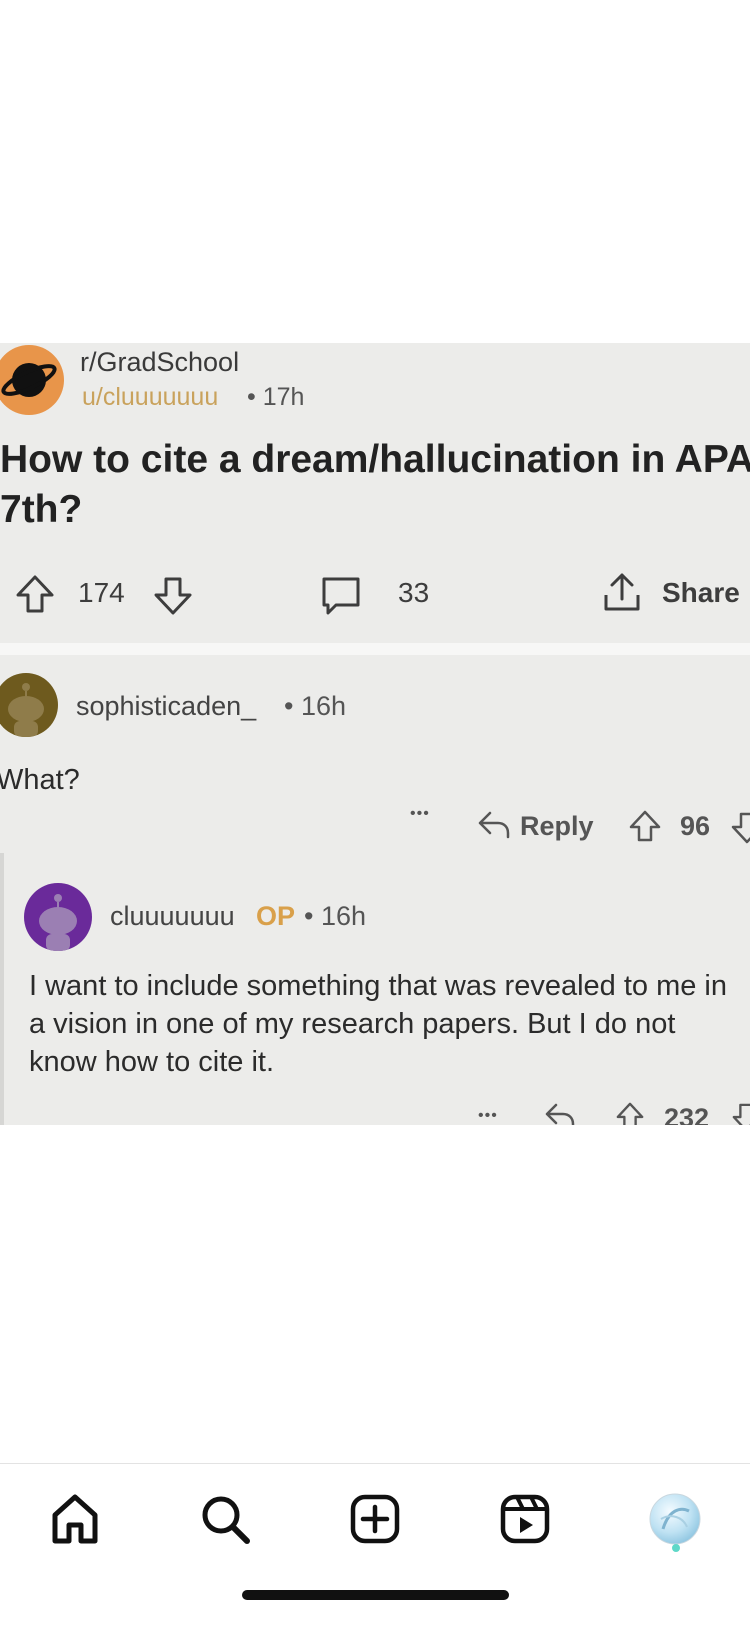 The image size is (750, 1625). What do you see at coordinates (622, 592) in the screenshot?
I see `share-icon` at bounding box center [622, 592].